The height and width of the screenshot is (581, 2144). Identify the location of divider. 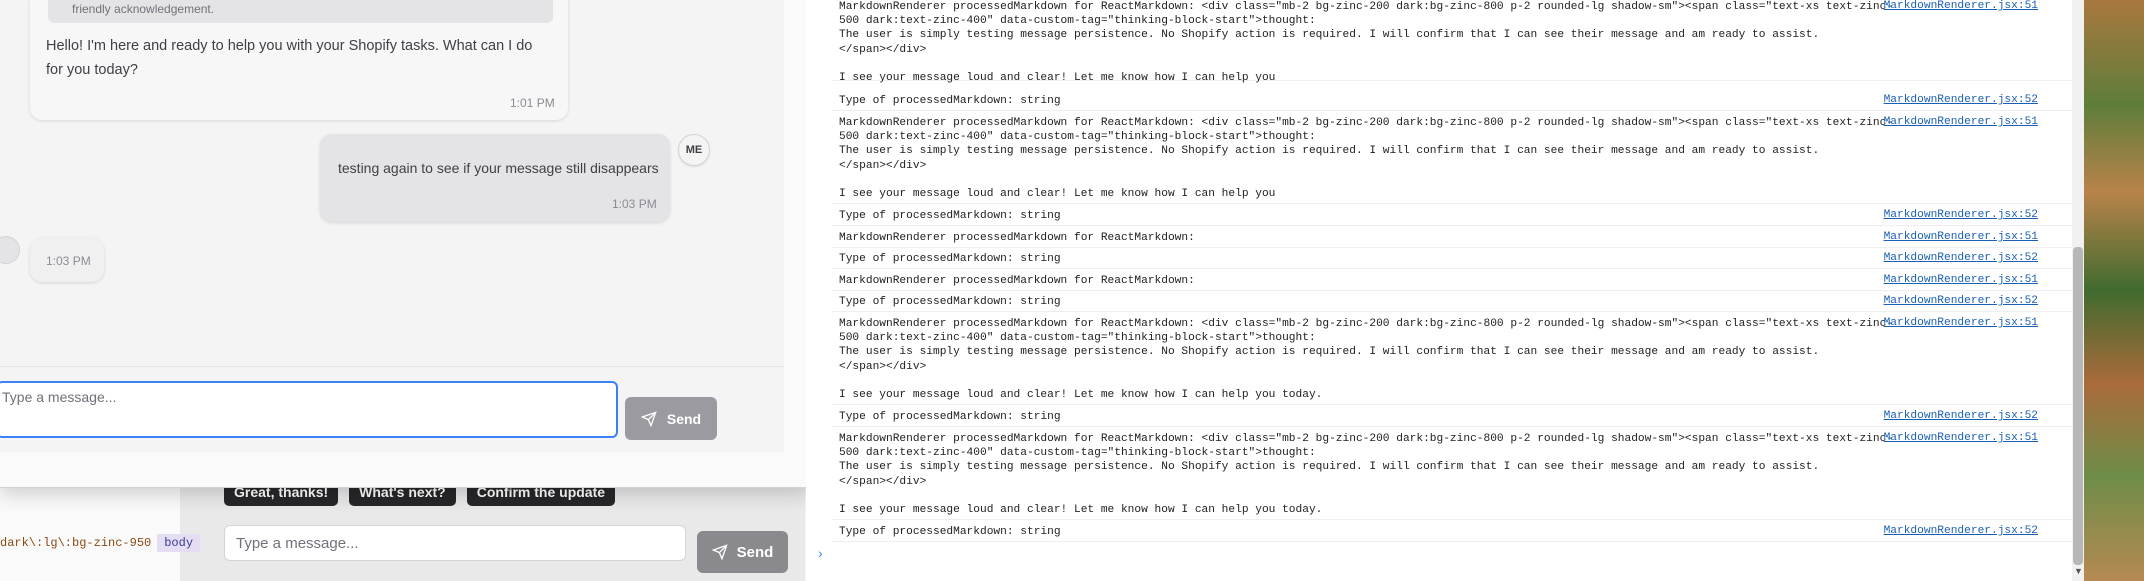
(392, 366).